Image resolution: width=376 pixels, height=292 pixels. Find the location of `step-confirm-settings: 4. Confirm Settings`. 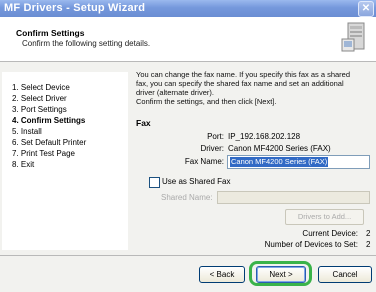

step-confirm-settings: 4. Confirm Settings is located at coordinates (49, 120).